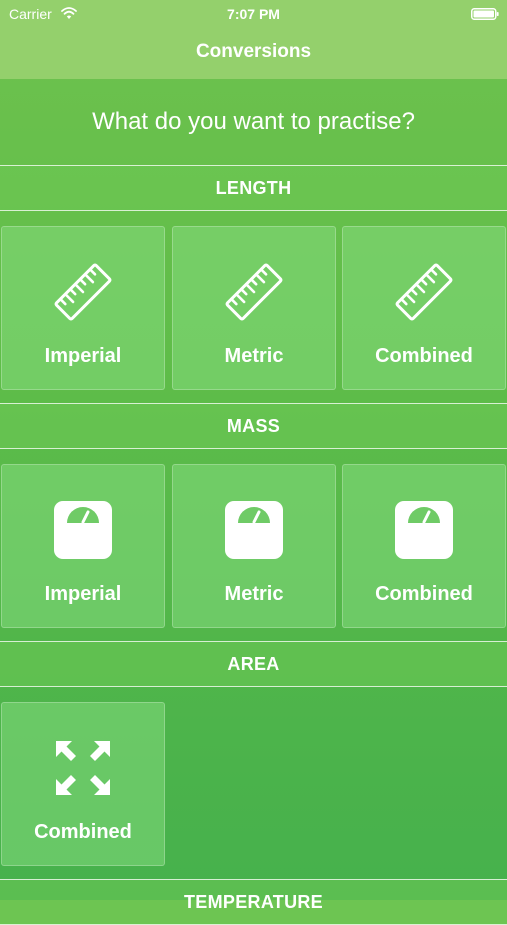 The width and height of the screenshot is (507, 925). I want to click on length-combined-tile: Combined, so click(424, 308).